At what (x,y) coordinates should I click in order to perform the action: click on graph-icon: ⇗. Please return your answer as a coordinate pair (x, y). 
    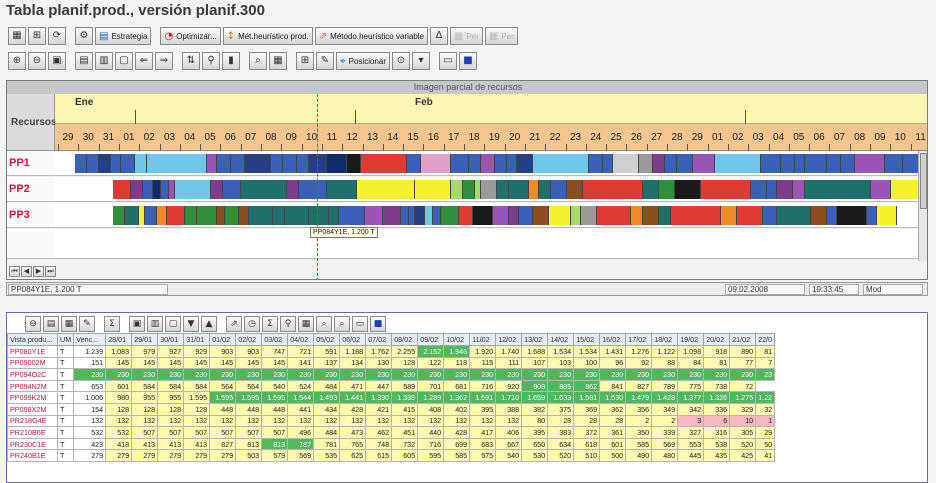
    Looking at the image, I should click on (234, 324).